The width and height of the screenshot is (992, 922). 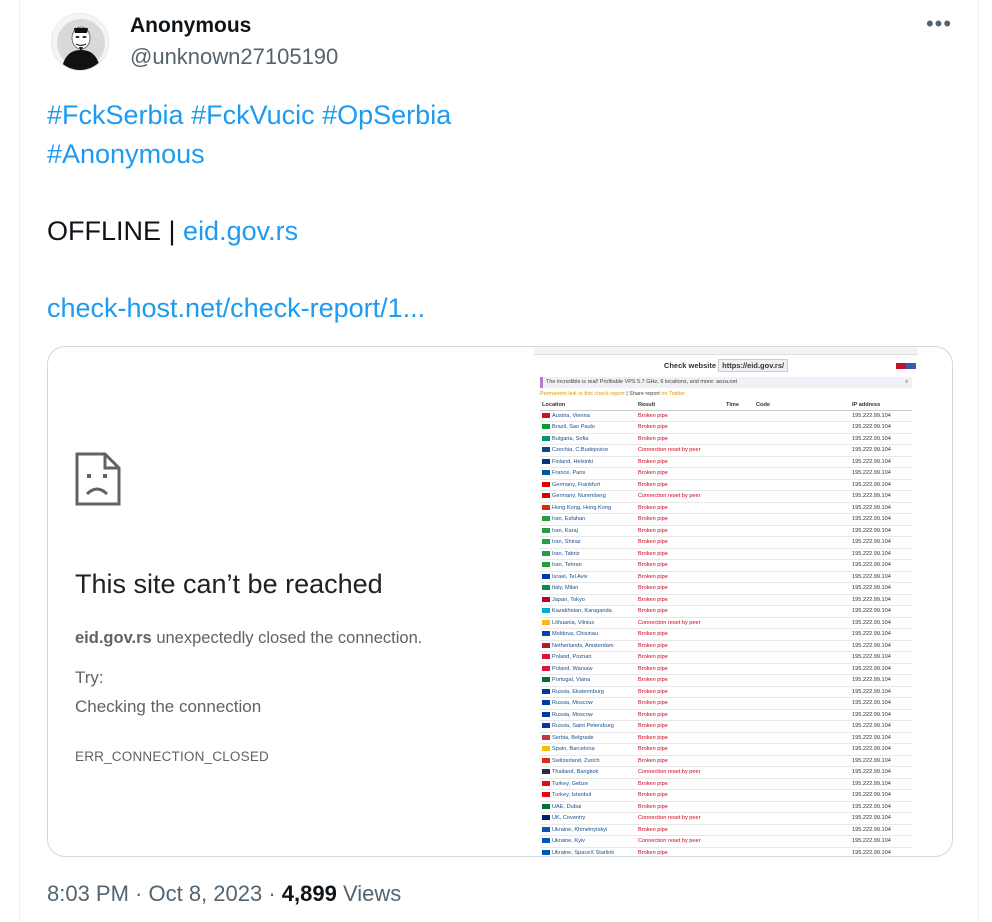 What do you see at coordinates (253, 115) in the screenshot?
I see `hashtag-link: #FckVucic` at bounding box center [253, 115].